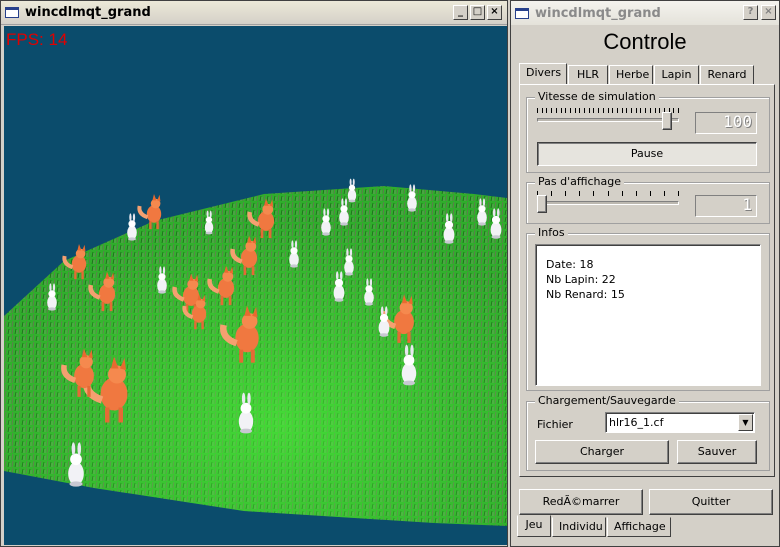 The width and height of the screenshot is (780, 547). Describe the element at coordinates (717, 452) in the screenshot. I see `sauver-button: Sauver` at that location.